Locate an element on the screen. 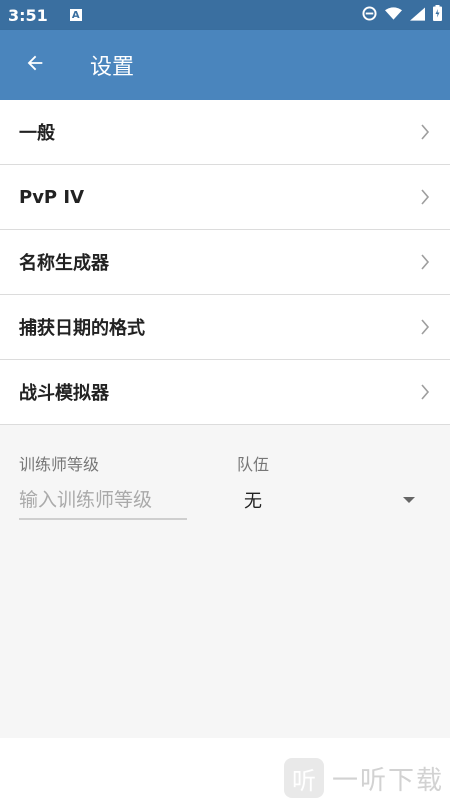 The height and width of the screenshot is (800, 450). status-time: 3:51 is located at coordinates (28, 15).